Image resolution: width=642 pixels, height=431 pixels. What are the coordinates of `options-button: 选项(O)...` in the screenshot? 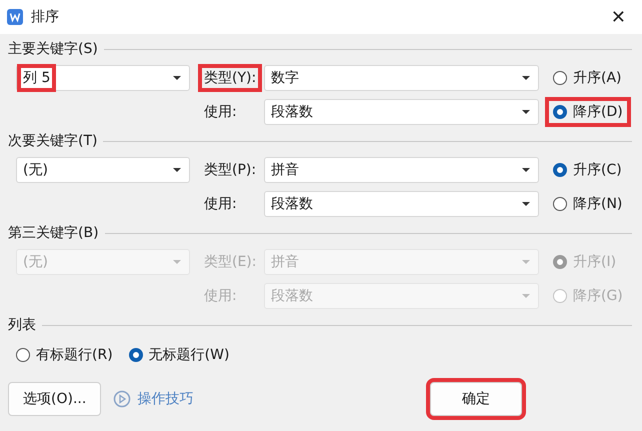 It's located at (55, 399).